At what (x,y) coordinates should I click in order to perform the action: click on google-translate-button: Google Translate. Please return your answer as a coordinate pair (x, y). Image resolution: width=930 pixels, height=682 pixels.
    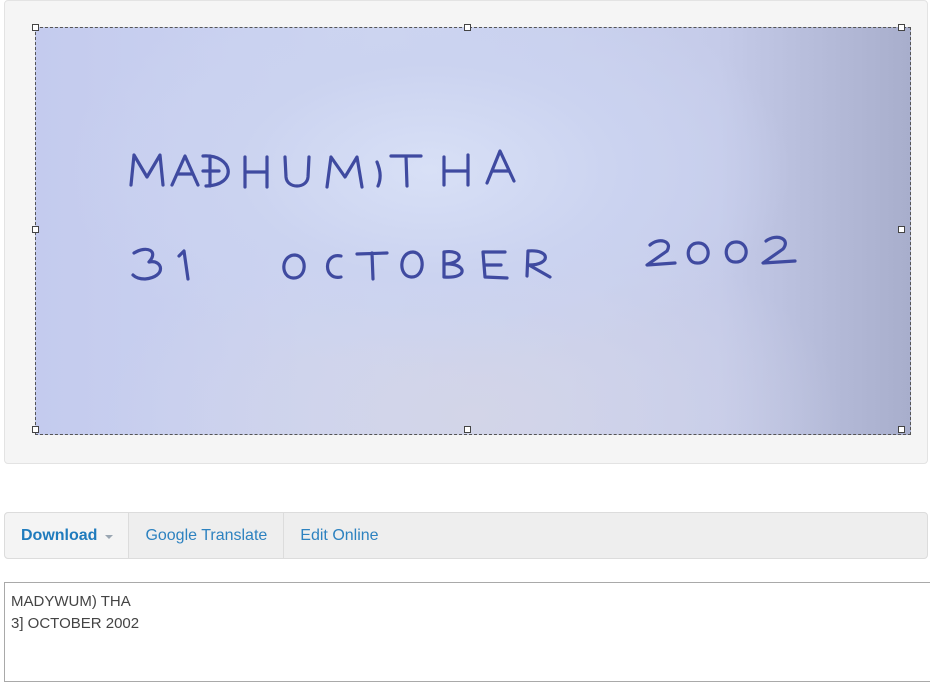
    Looking at the image, I should click on (207, 535).